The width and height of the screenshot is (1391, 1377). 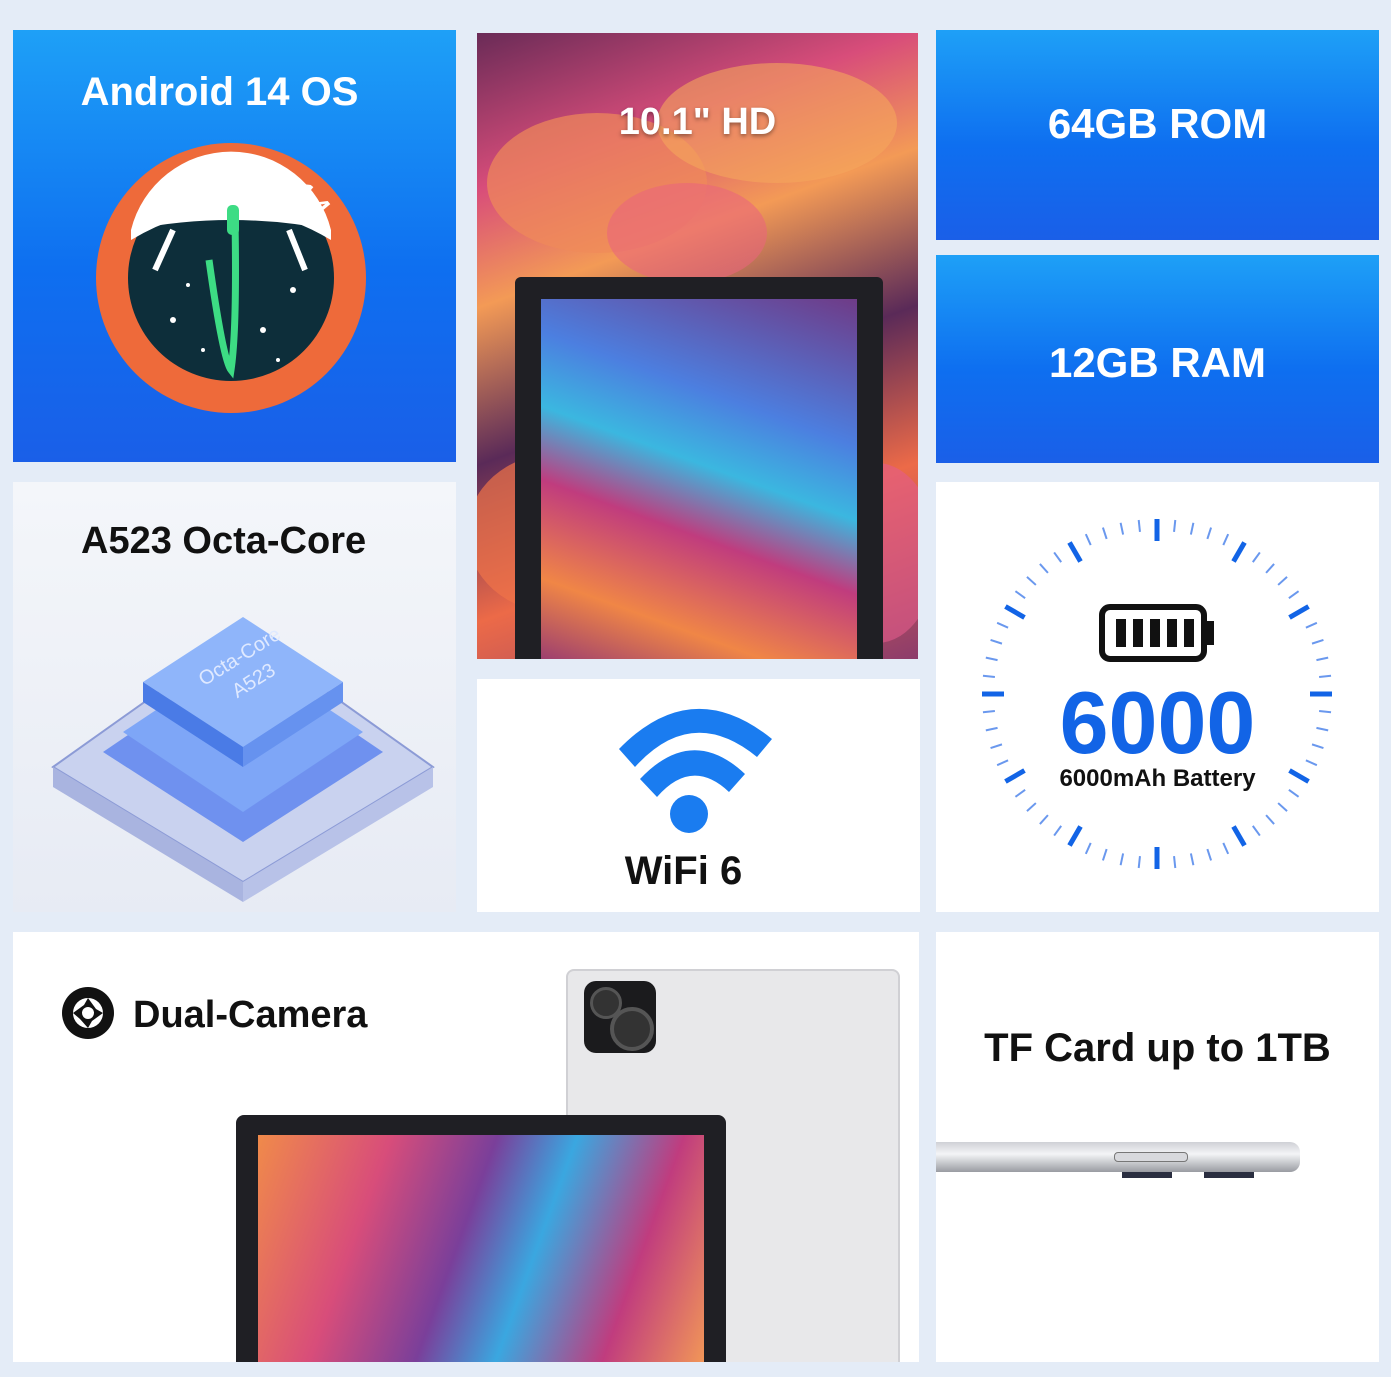 I want to click on ram-tile: 12GB RAM, so click(x=1157, y=359).